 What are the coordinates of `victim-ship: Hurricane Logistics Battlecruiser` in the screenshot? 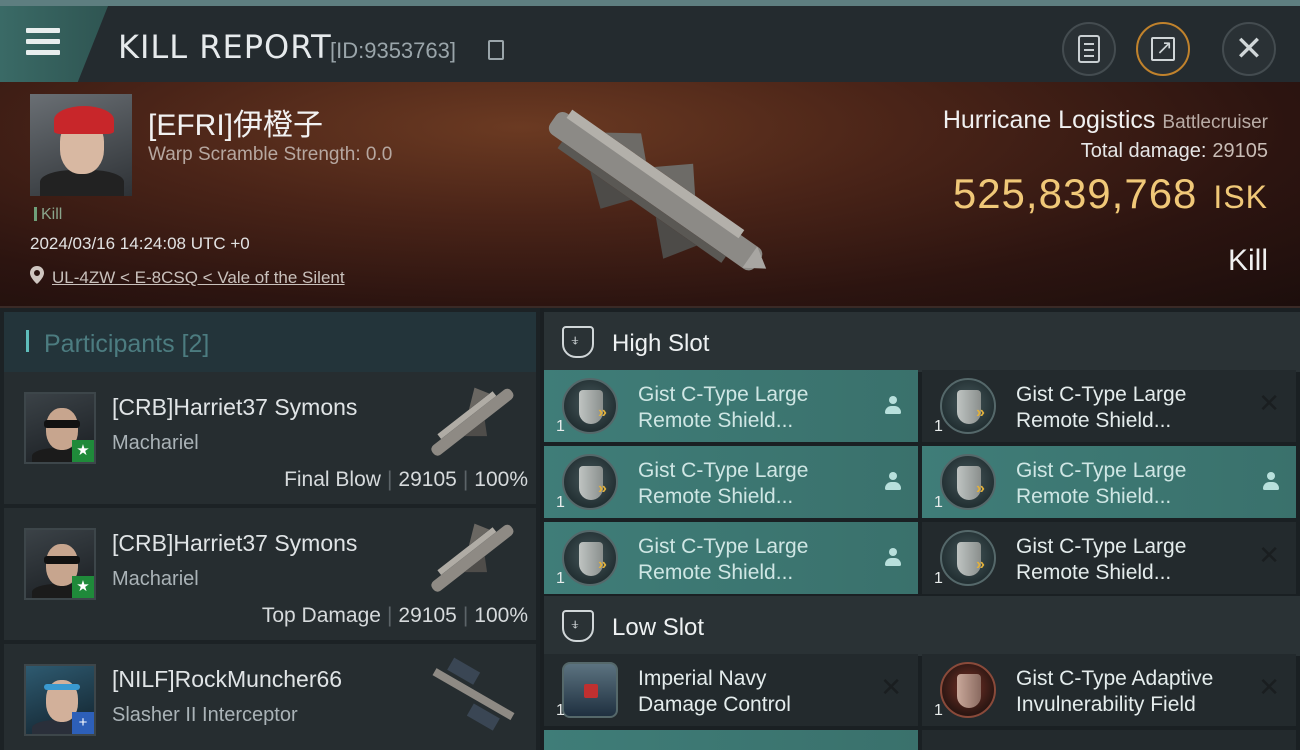 It's located at (1105, 120).